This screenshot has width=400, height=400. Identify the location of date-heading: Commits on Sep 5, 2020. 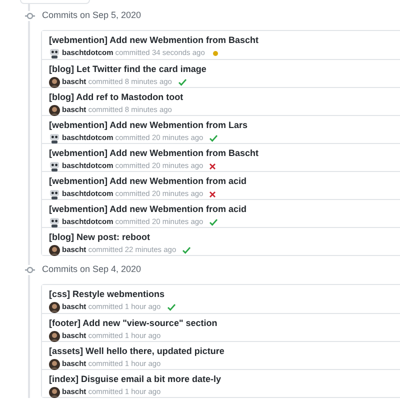
(92, 15).